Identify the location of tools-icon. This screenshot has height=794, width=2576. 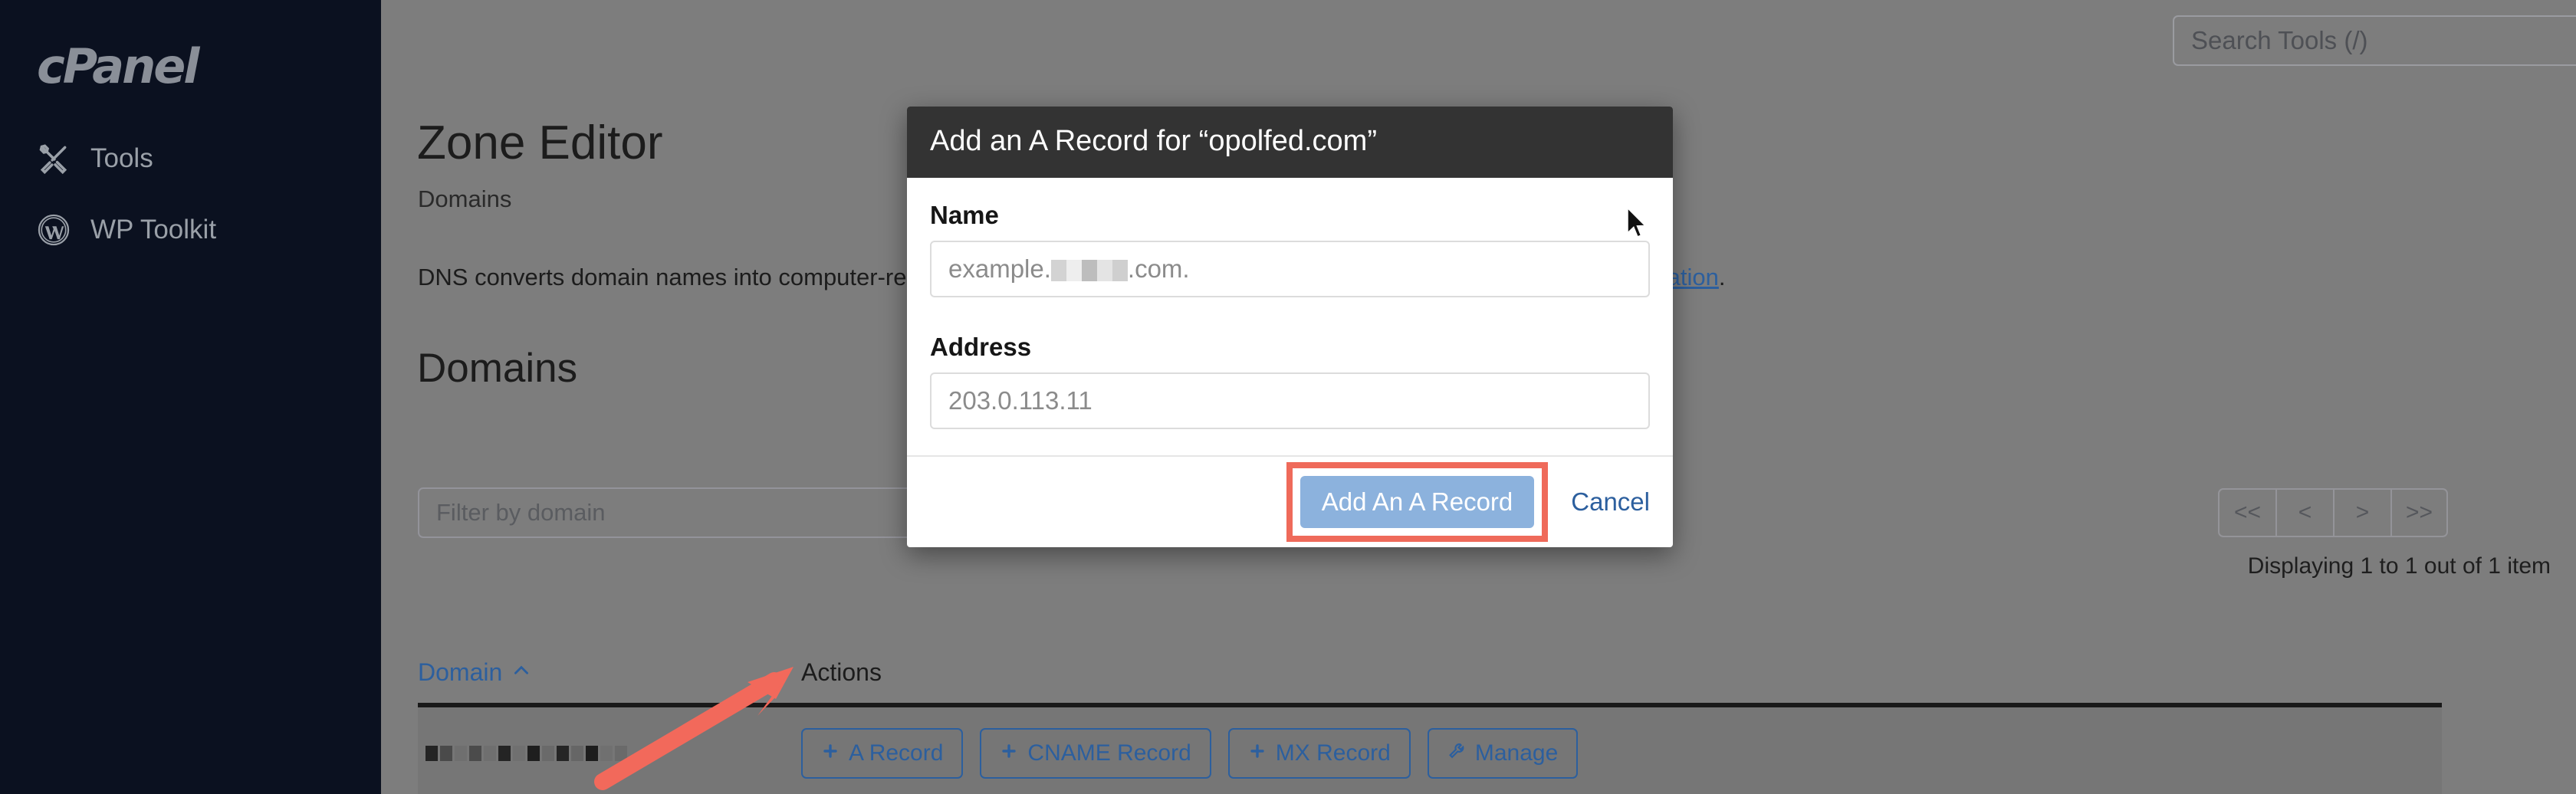
(54, 159).